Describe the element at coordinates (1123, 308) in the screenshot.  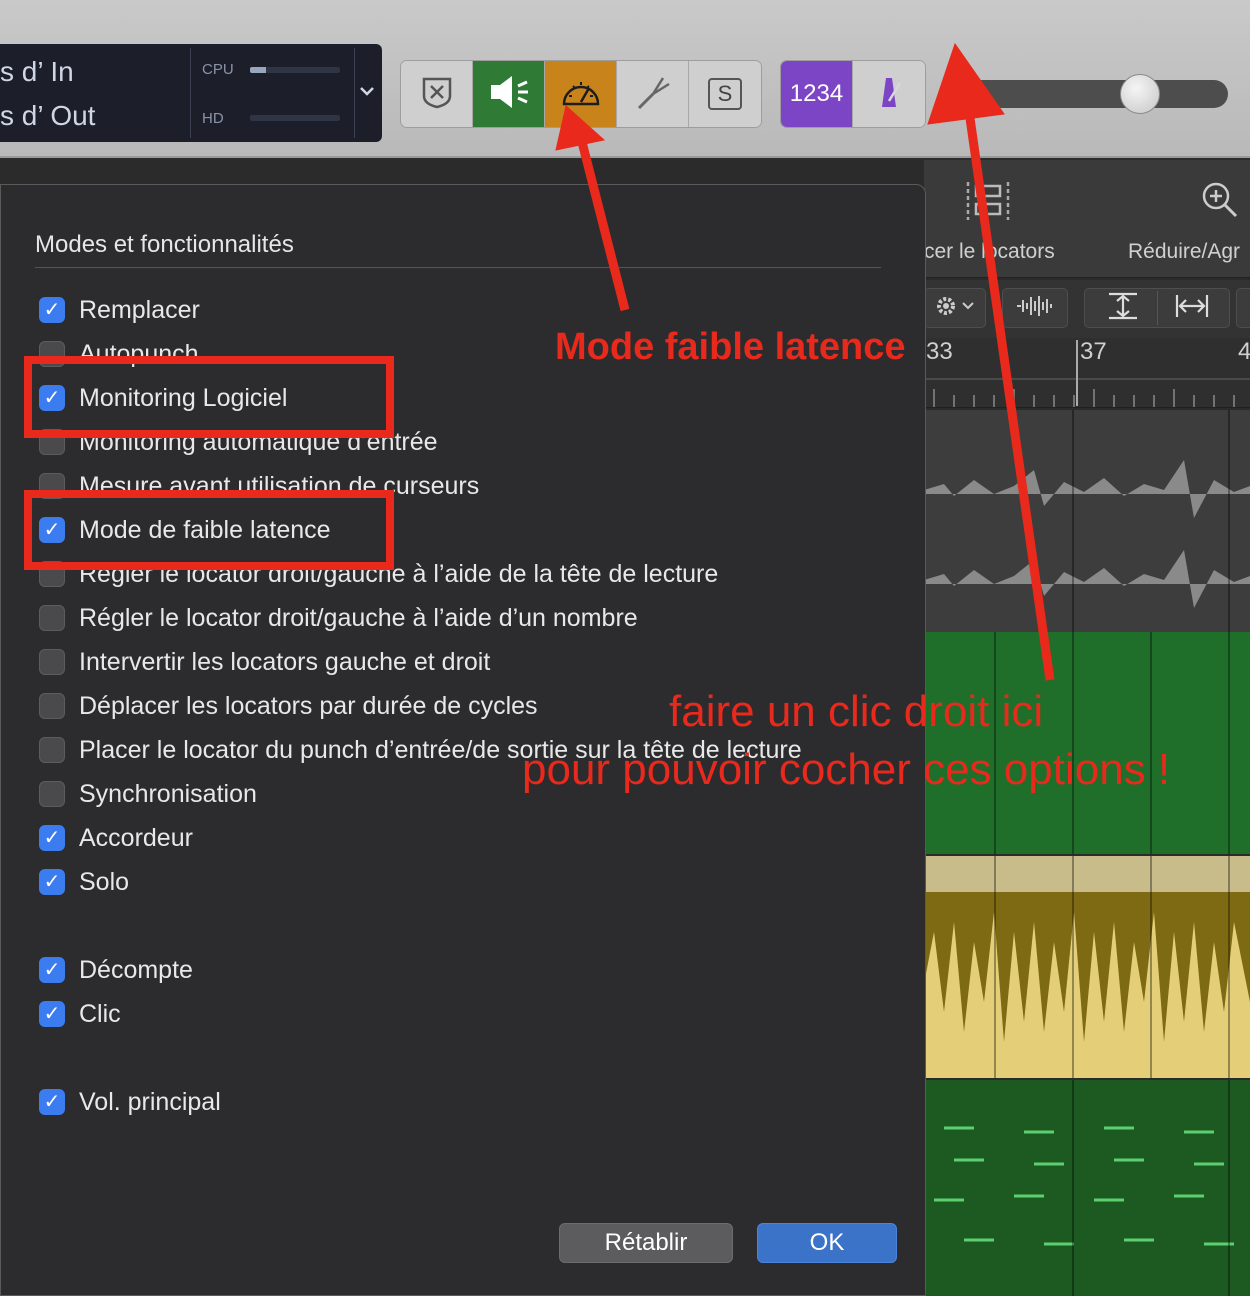
I see `vertical-zoom-icon` at that location.